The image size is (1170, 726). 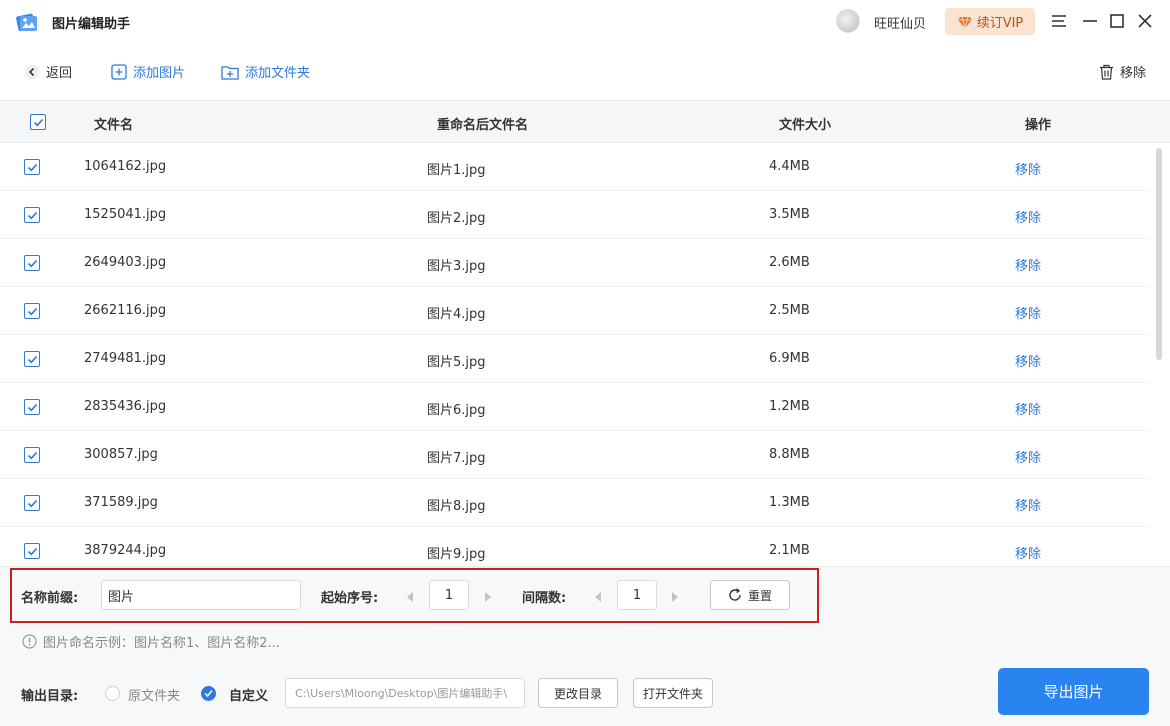 I want to click on interval-input: 1, so click(x=637, y=595).